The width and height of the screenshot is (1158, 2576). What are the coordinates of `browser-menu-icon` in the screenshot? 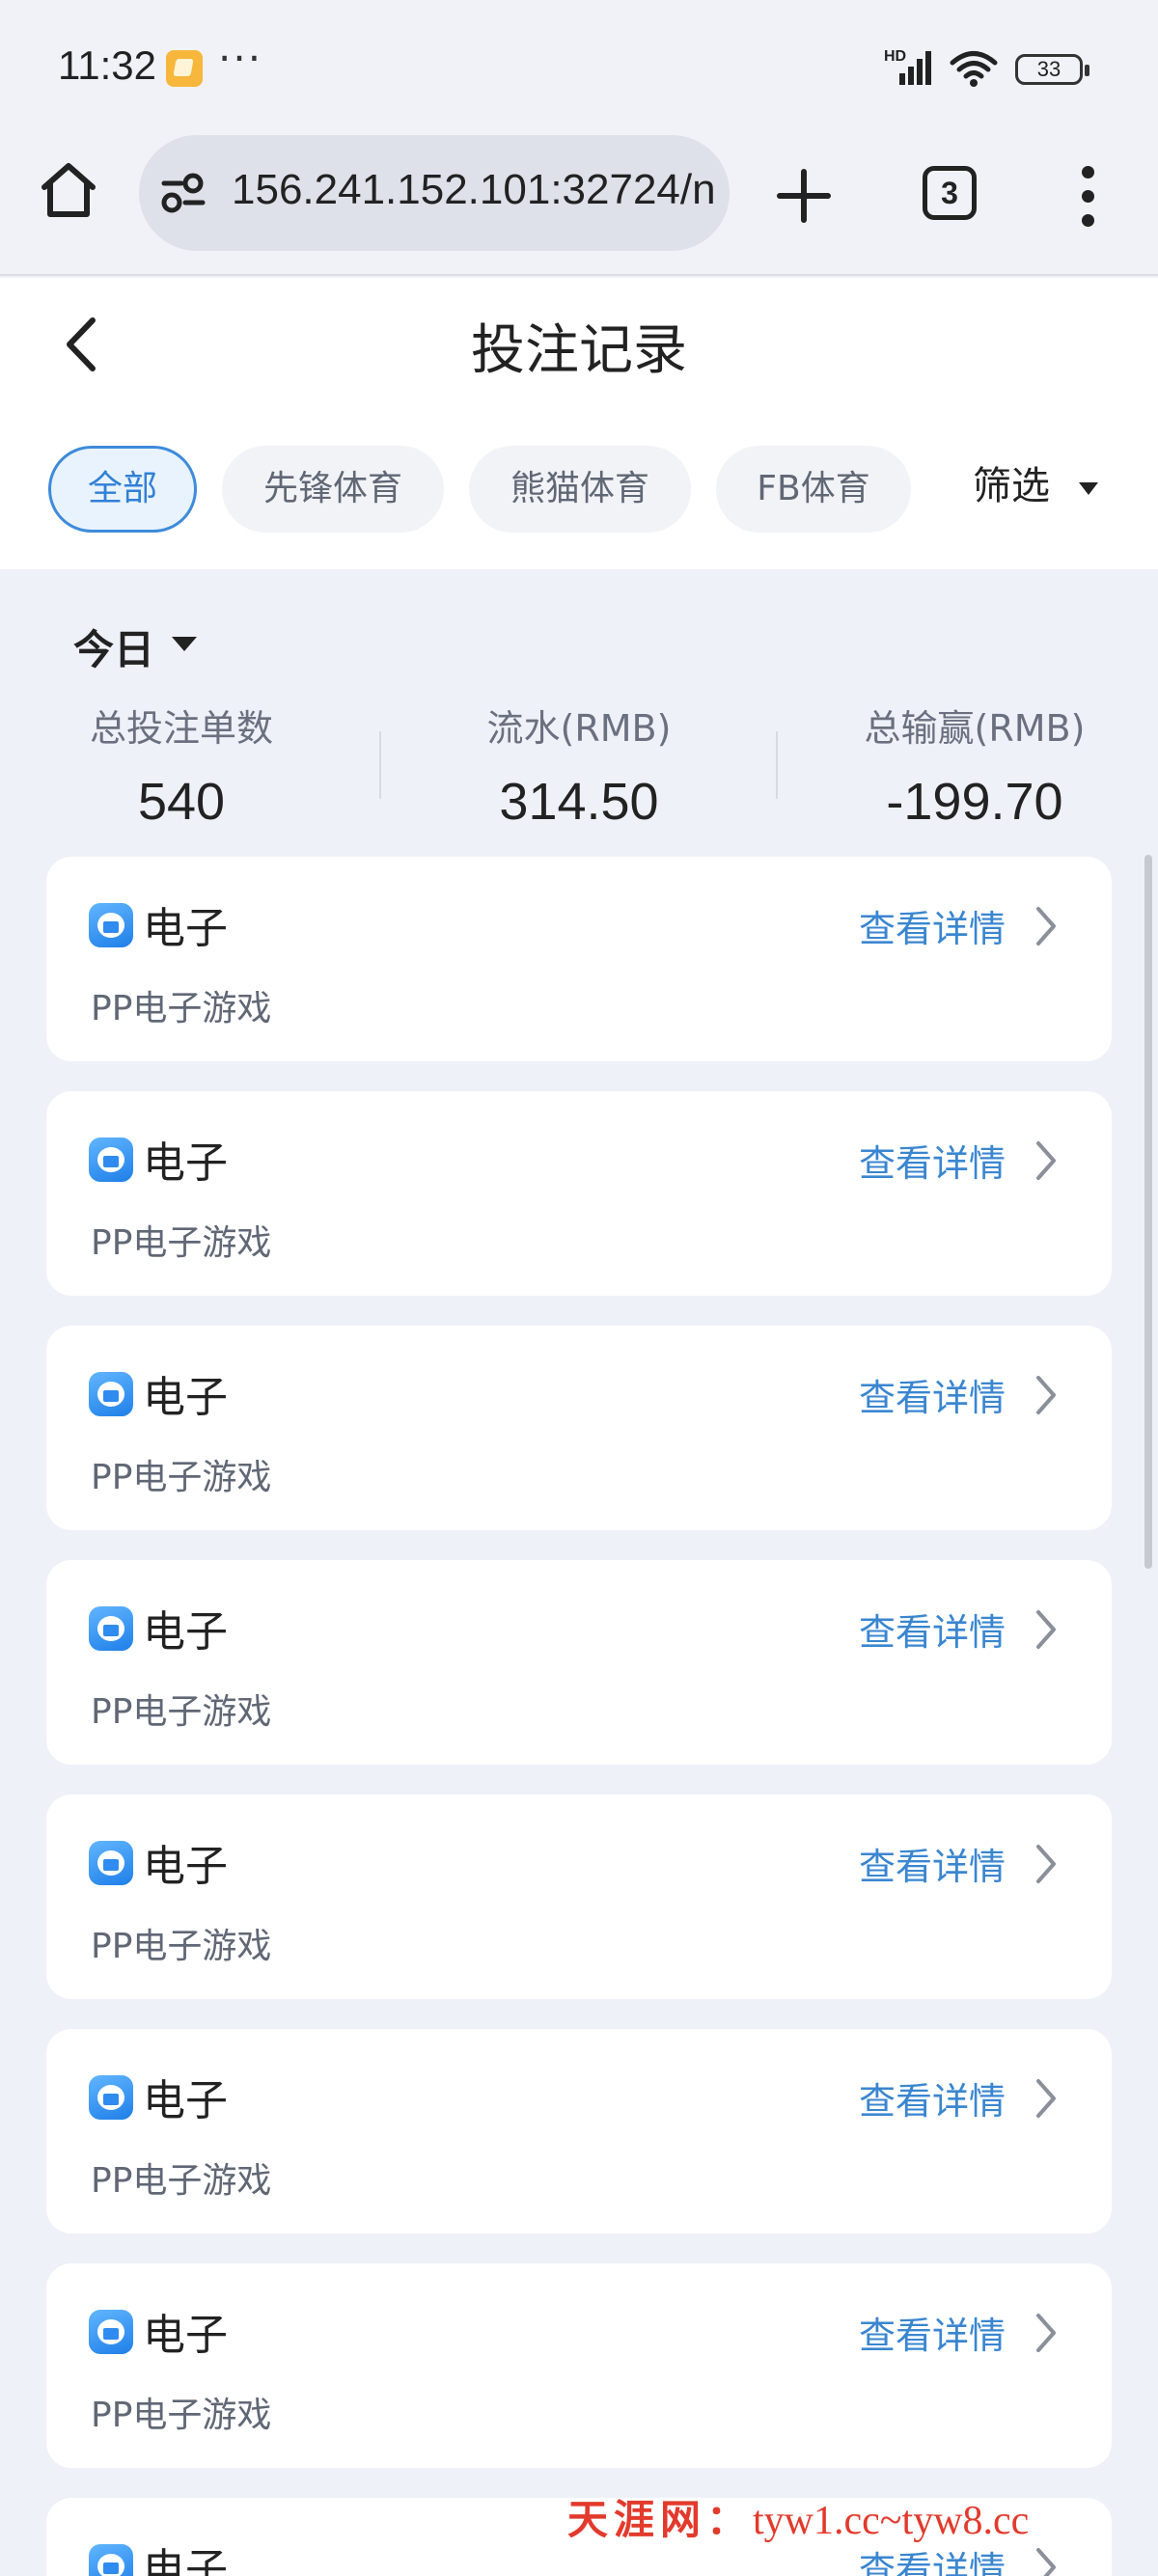 It's located at (1088, 196).